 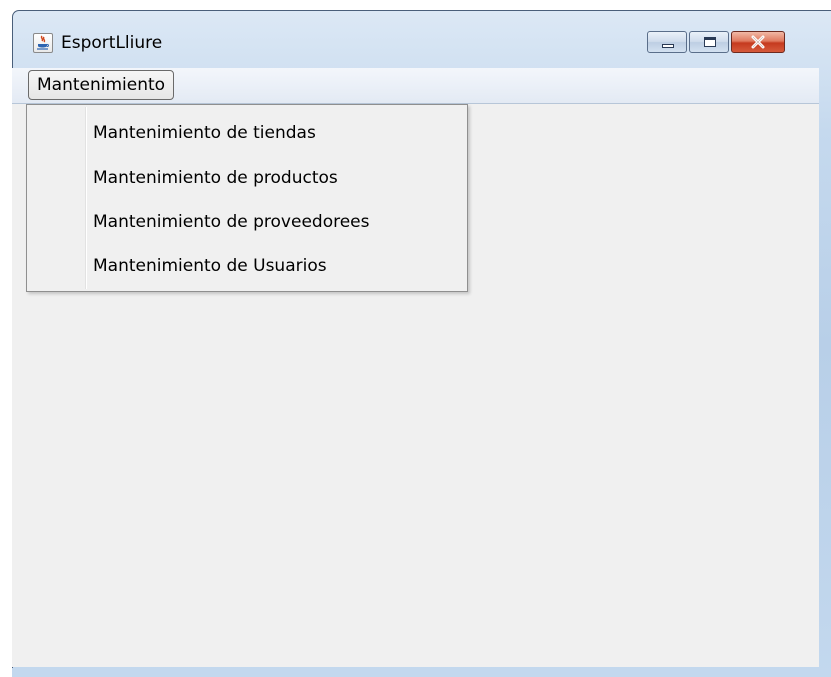 What do you see at coordinates (112, 43) in the screenshot?
I see `window-title: EsportLliure` at bounding box center [112, 43].